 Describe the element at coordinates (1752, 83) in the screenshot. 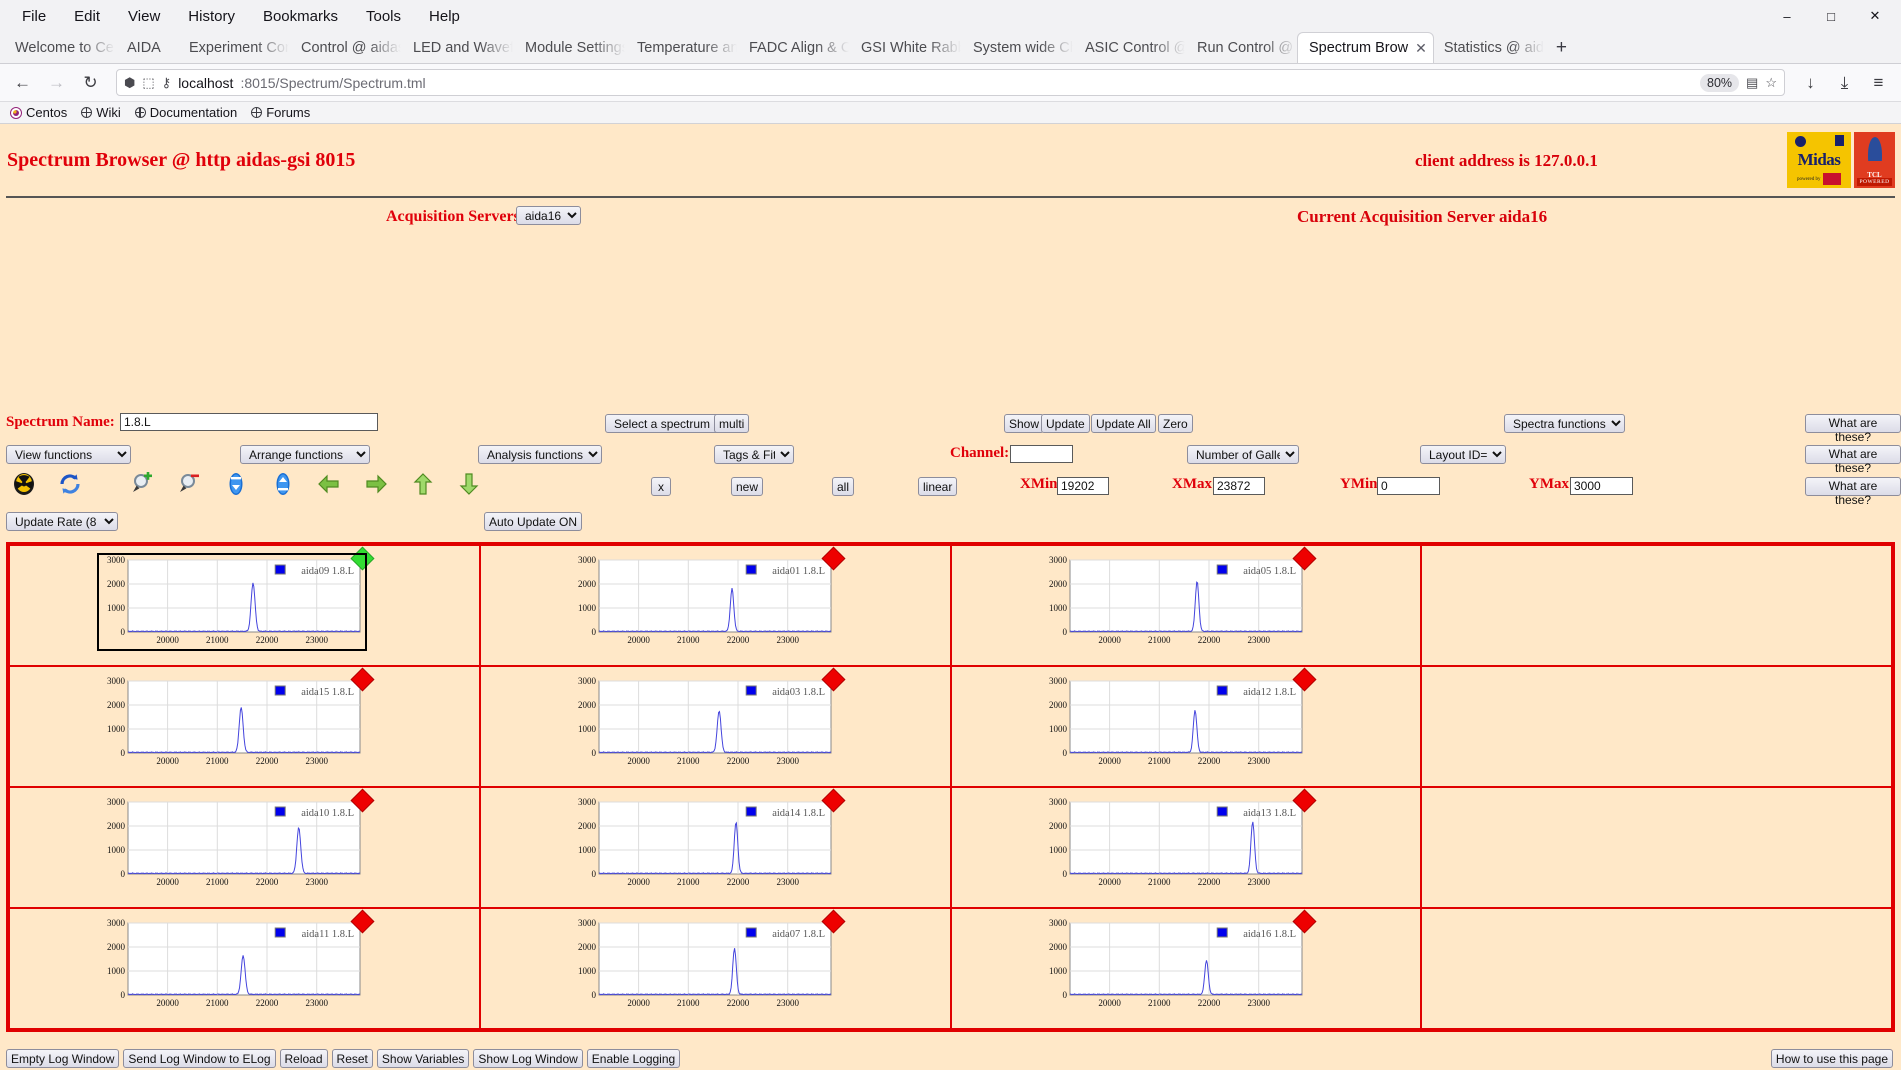

I see `reader-mode-icon: ▤` at that location.